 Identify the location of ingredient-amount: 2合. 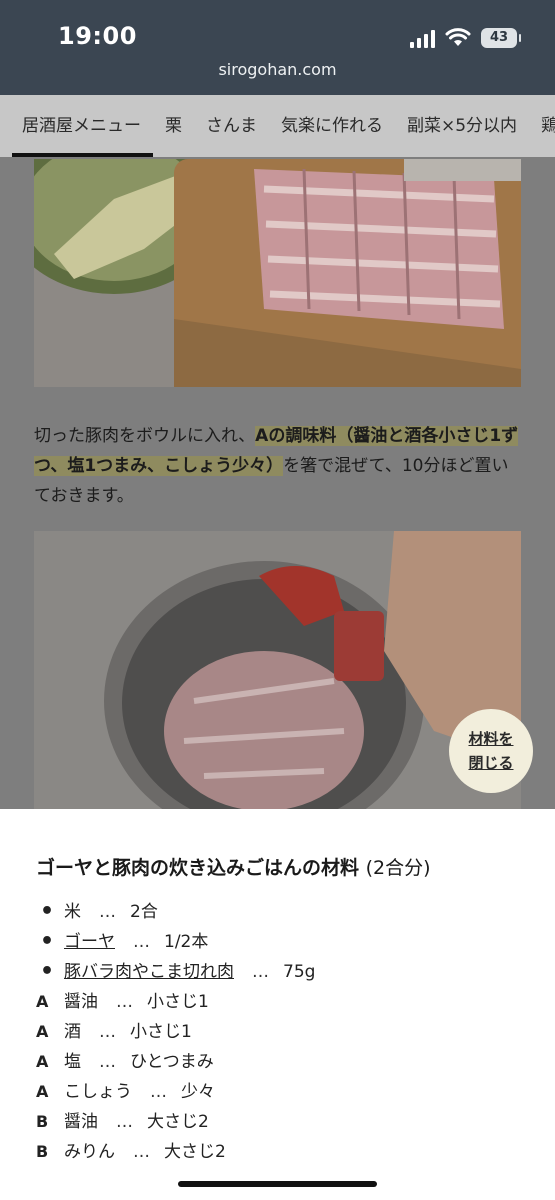
(144, 912).